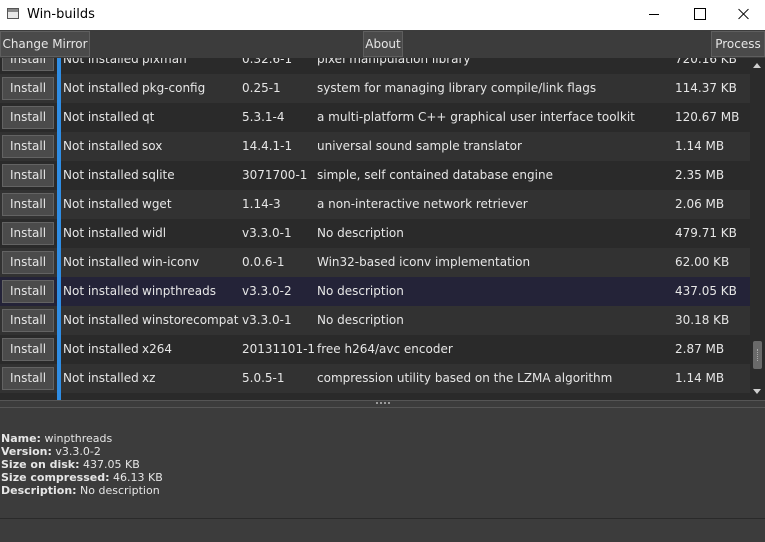 This screenshot has width=765, height=542. What do you see at coordinates (45, 44) in the screenshot?
I see `change-mirror-button: Change Mirror` at bounding box center [45, 44].